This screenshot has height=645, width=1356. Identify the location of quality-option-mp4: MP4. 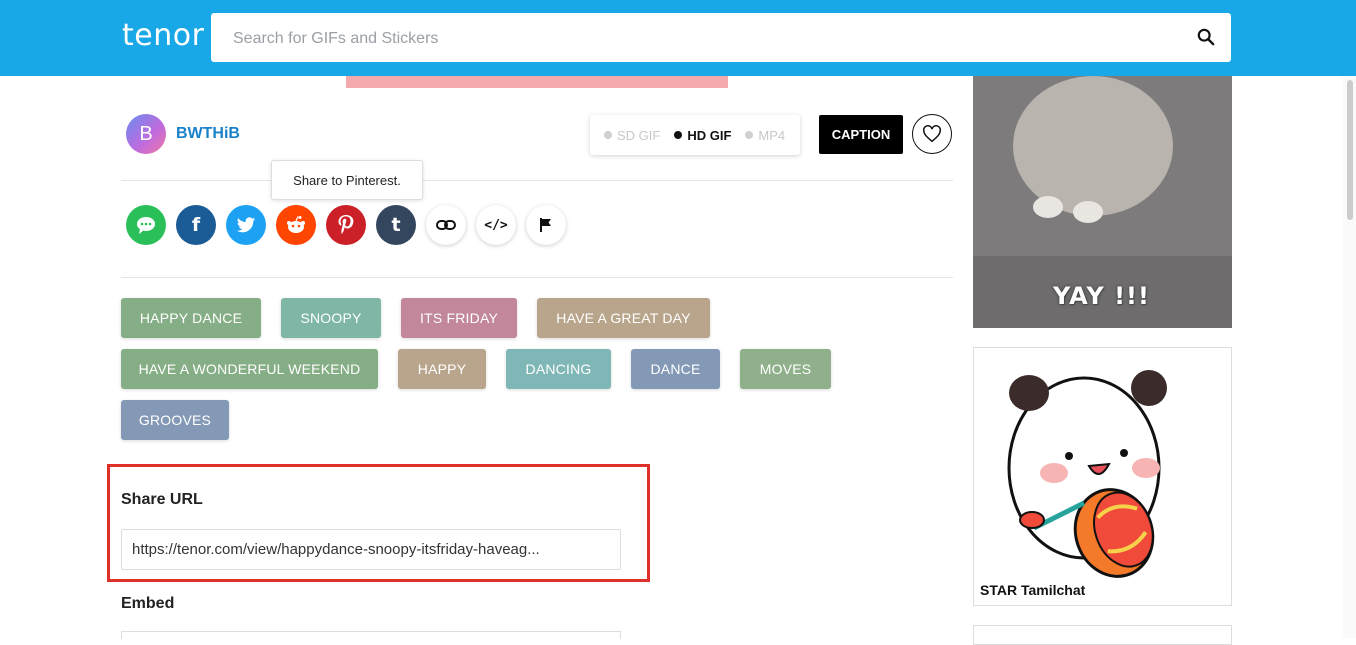
(765, 135).